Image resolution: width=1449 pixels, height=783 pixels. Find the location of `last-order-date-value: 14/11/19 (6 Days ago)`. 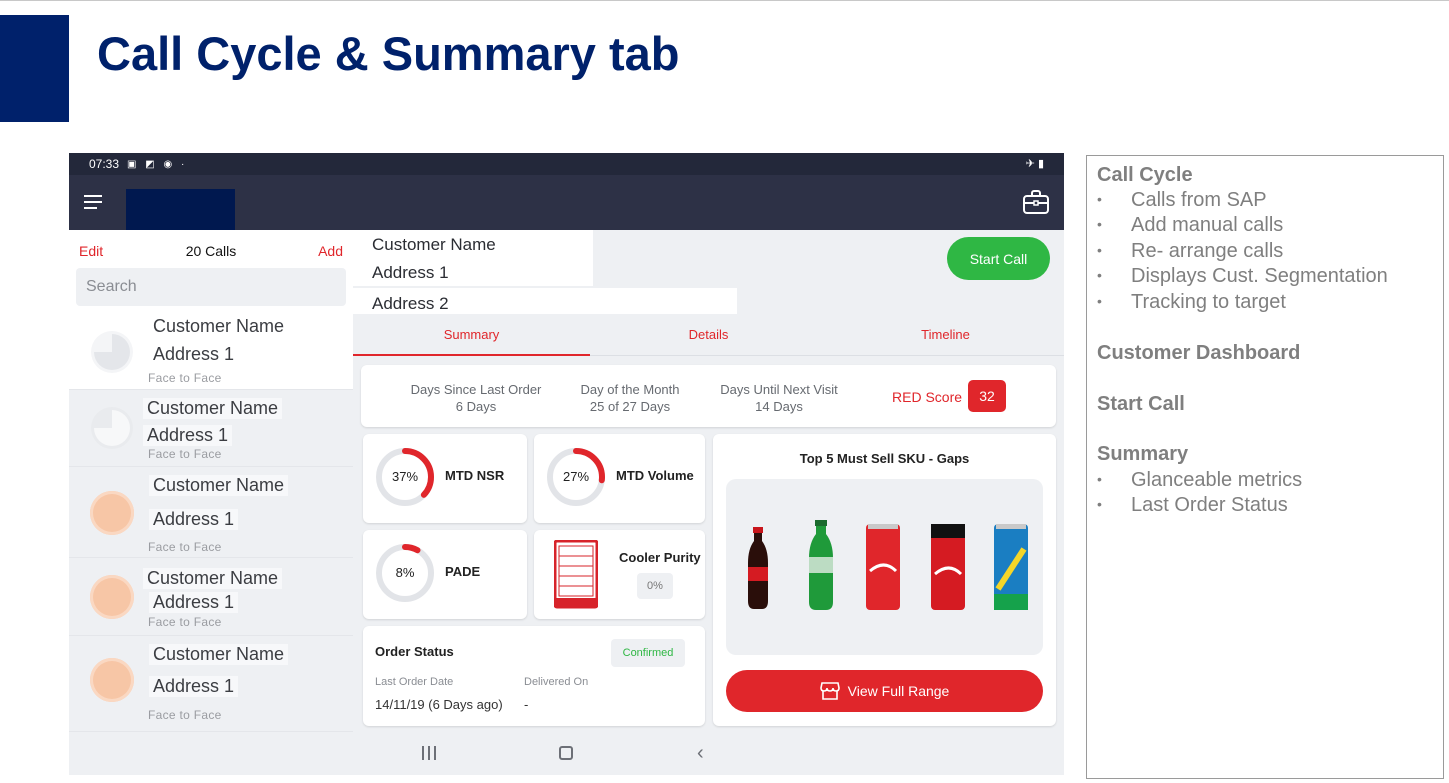

last-order-date-value: 14/11/19 (6 Days ago) is located at coordinates (439, 704).